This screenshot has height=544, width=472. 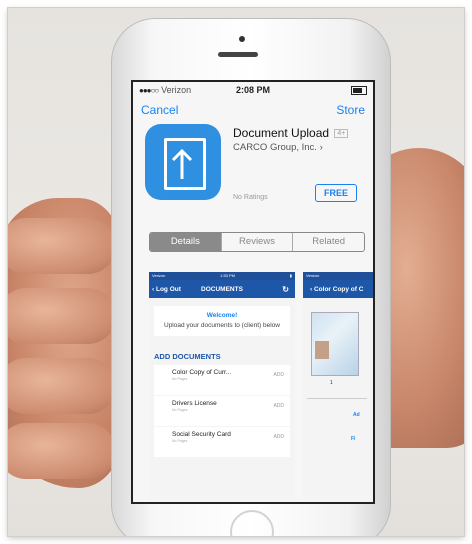 What do you see at coordinates (336, 193) in the screenshot?
I see `free-button: FREE` at bounding box center [336, 193].